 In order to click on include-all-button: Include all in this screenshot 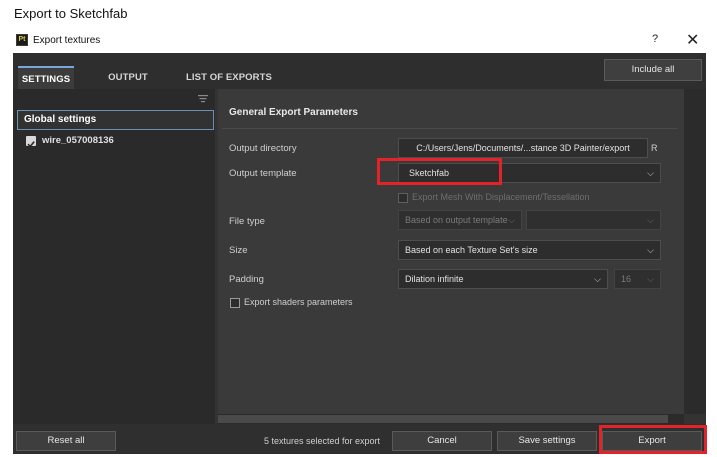, I will do `click(653, 70)`.